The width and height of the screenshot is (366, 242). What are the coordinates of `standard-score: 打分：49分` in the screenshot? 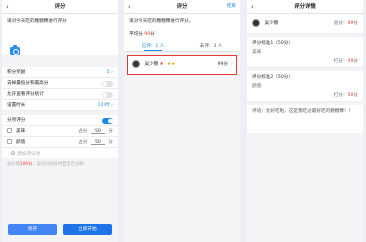 It's located at (346, 61).